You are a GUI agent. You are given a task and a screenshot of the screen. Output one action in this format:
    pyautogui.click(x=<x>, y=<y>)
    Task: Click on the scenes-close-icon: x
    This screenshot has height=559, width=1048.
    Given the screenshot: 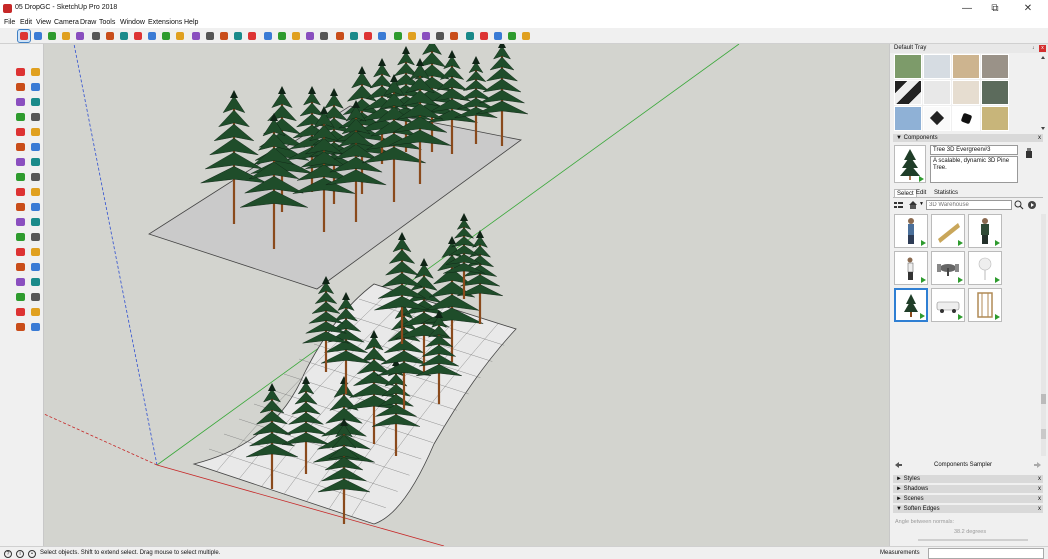 What is the action you would take?
    pyautogui.click(x=1039, y=499)
    